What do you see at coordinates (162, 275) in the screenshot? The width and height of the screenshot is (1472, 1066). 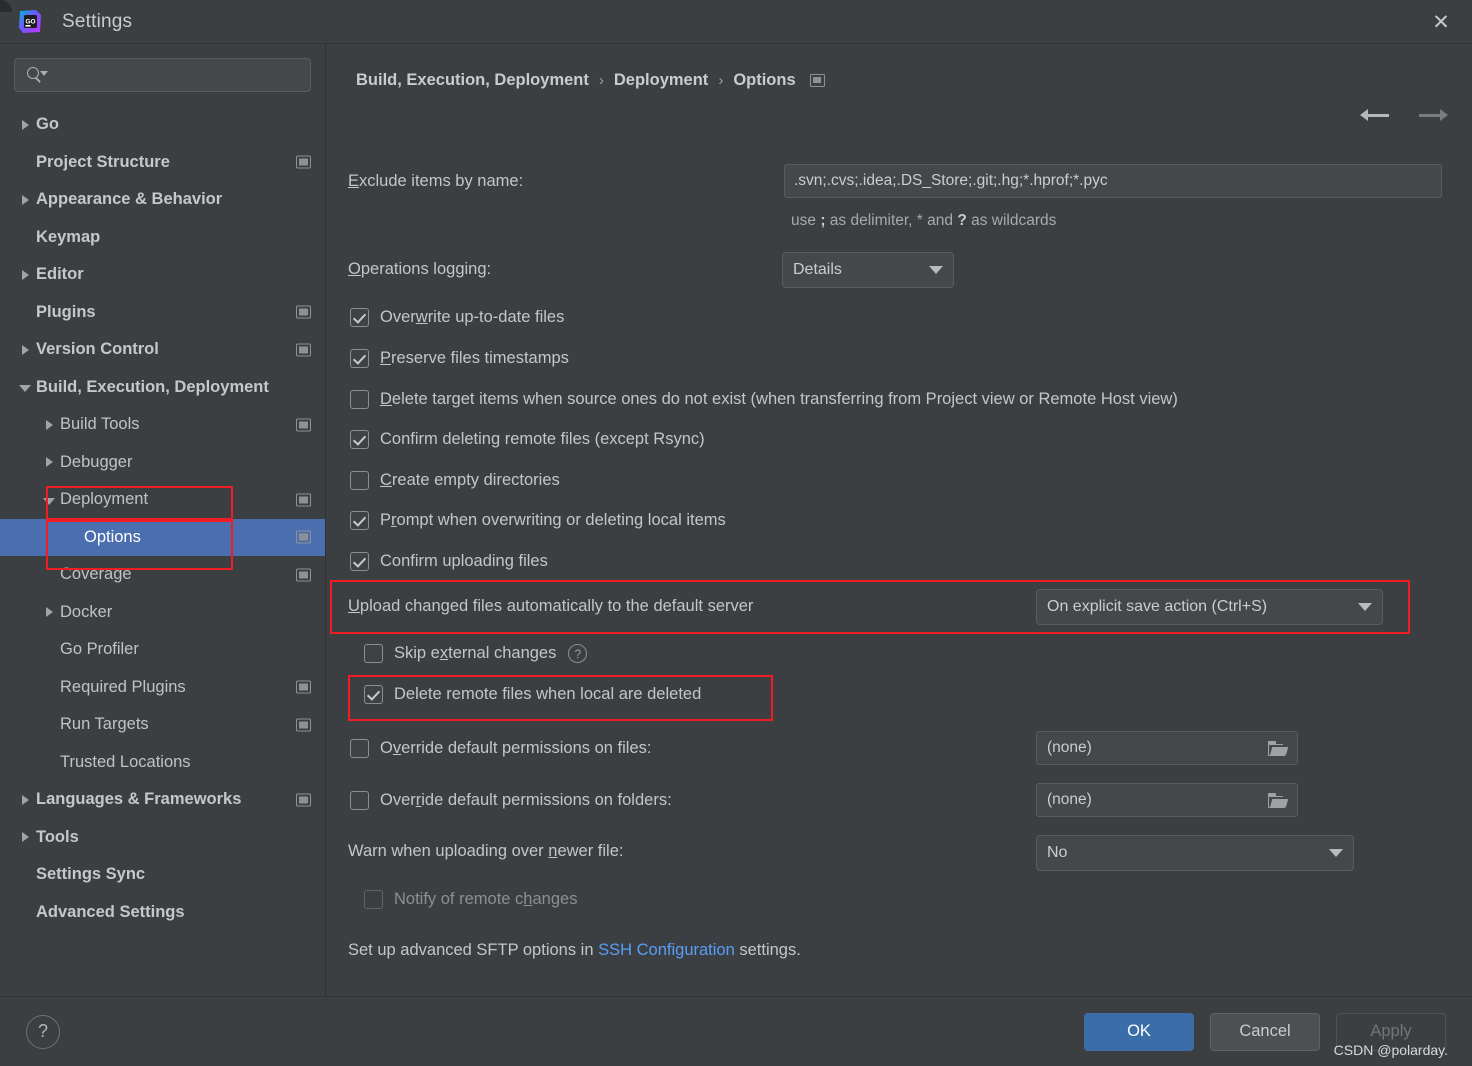 I see `sidebar-item-editor: Editor` at bounding box center [162, 275].